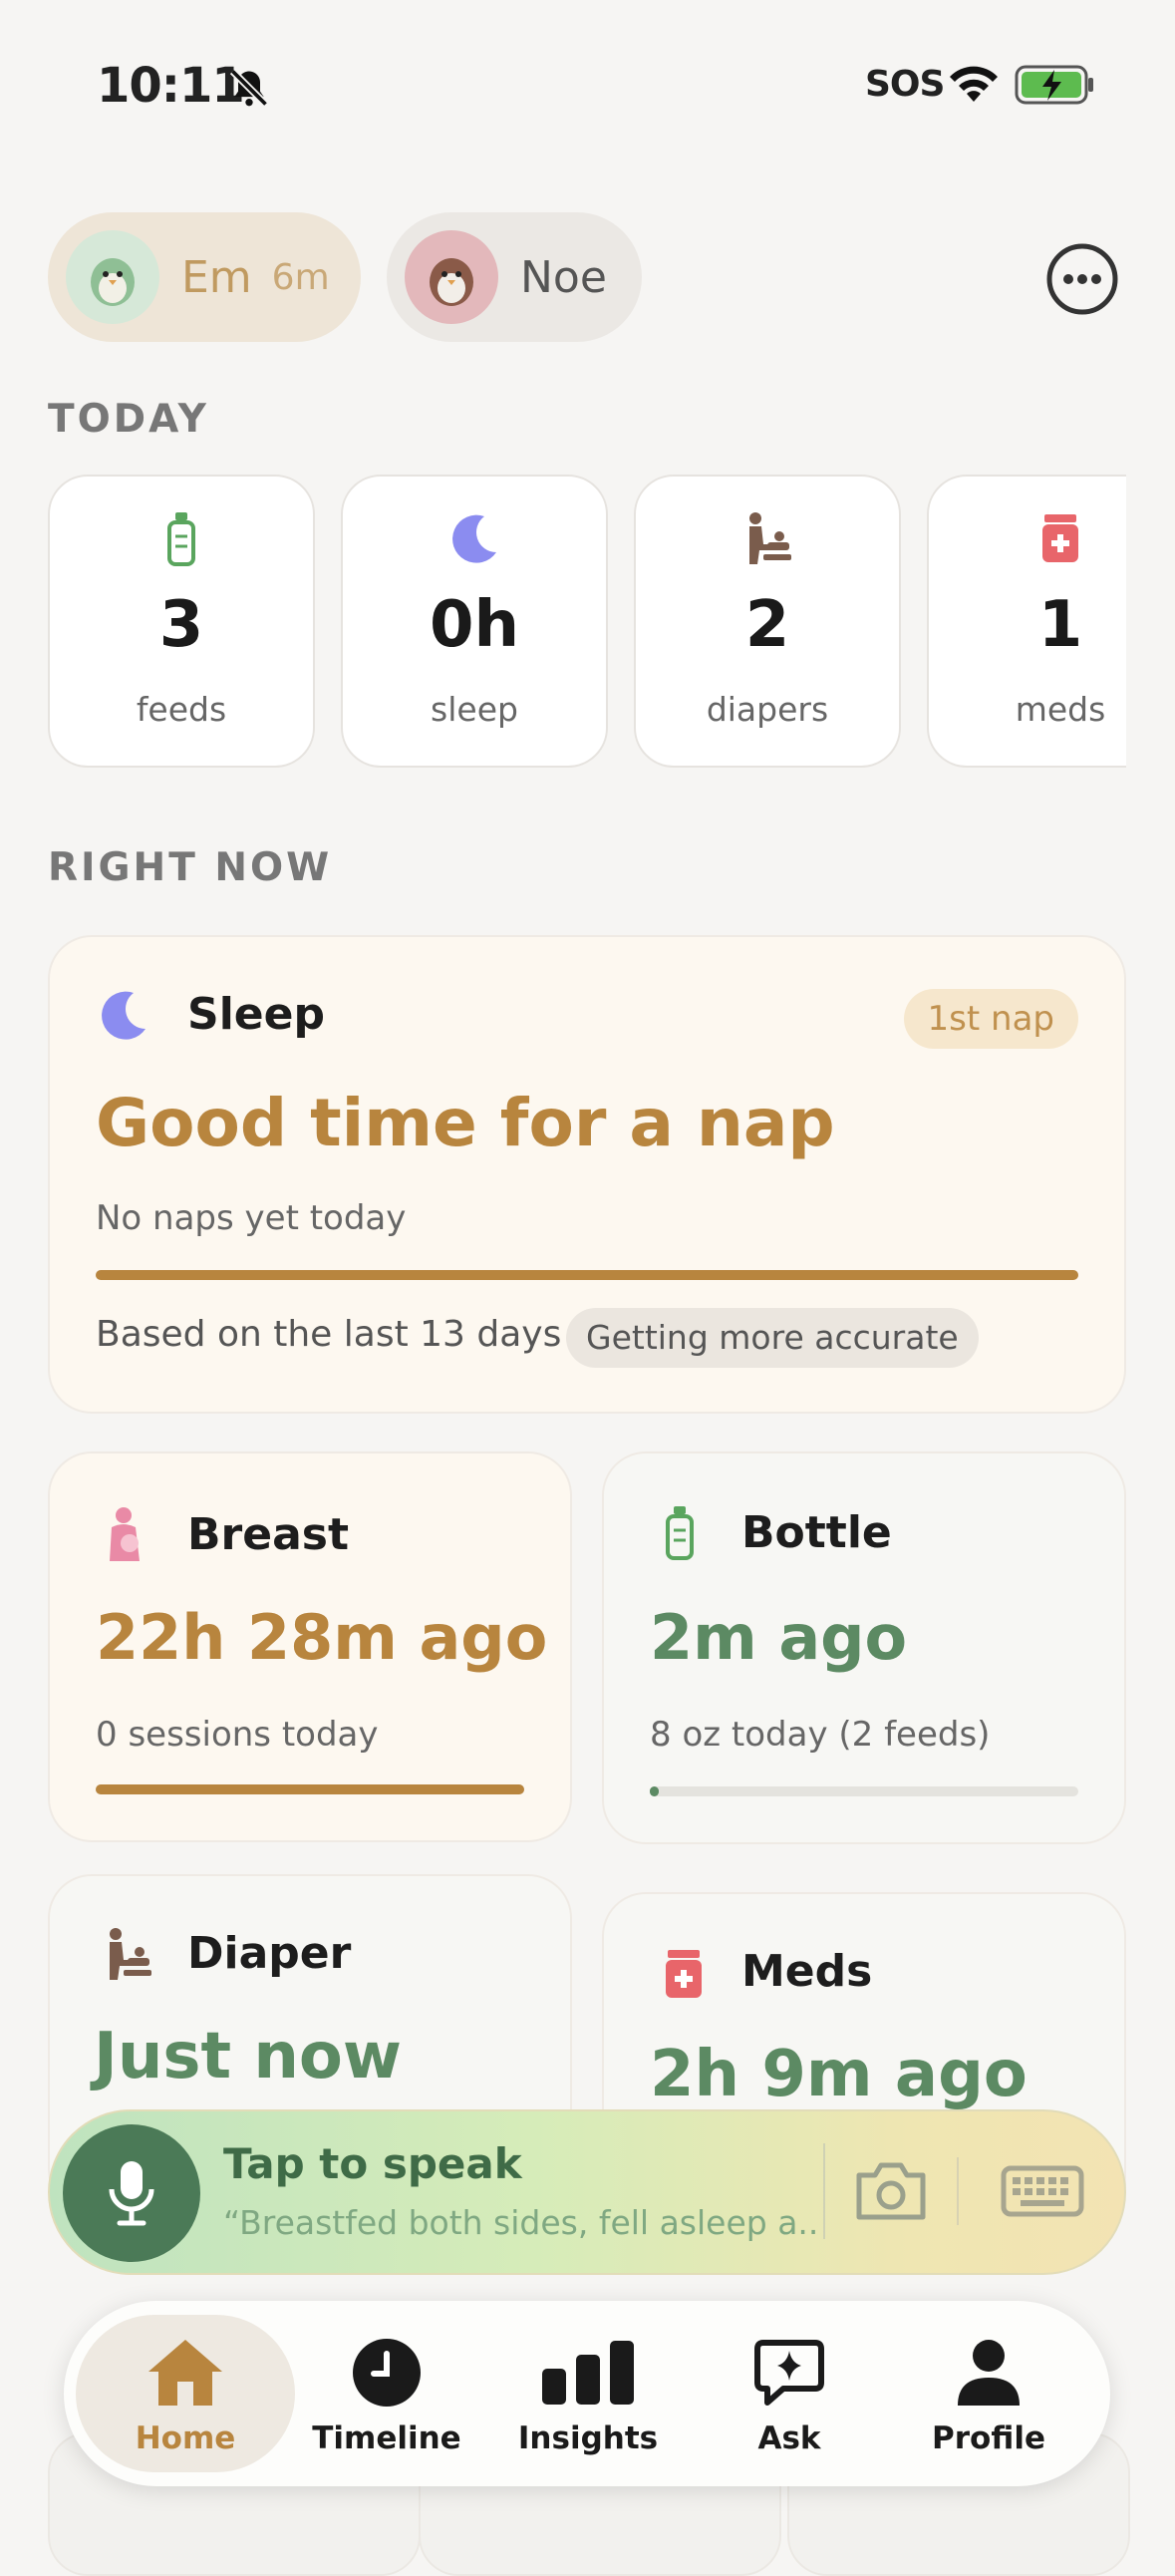 The width and height of the screenshot is (1175, 2576). Describe the element at coordinates (185, 2373) in the screenshot. I see `home-icon` at that location.